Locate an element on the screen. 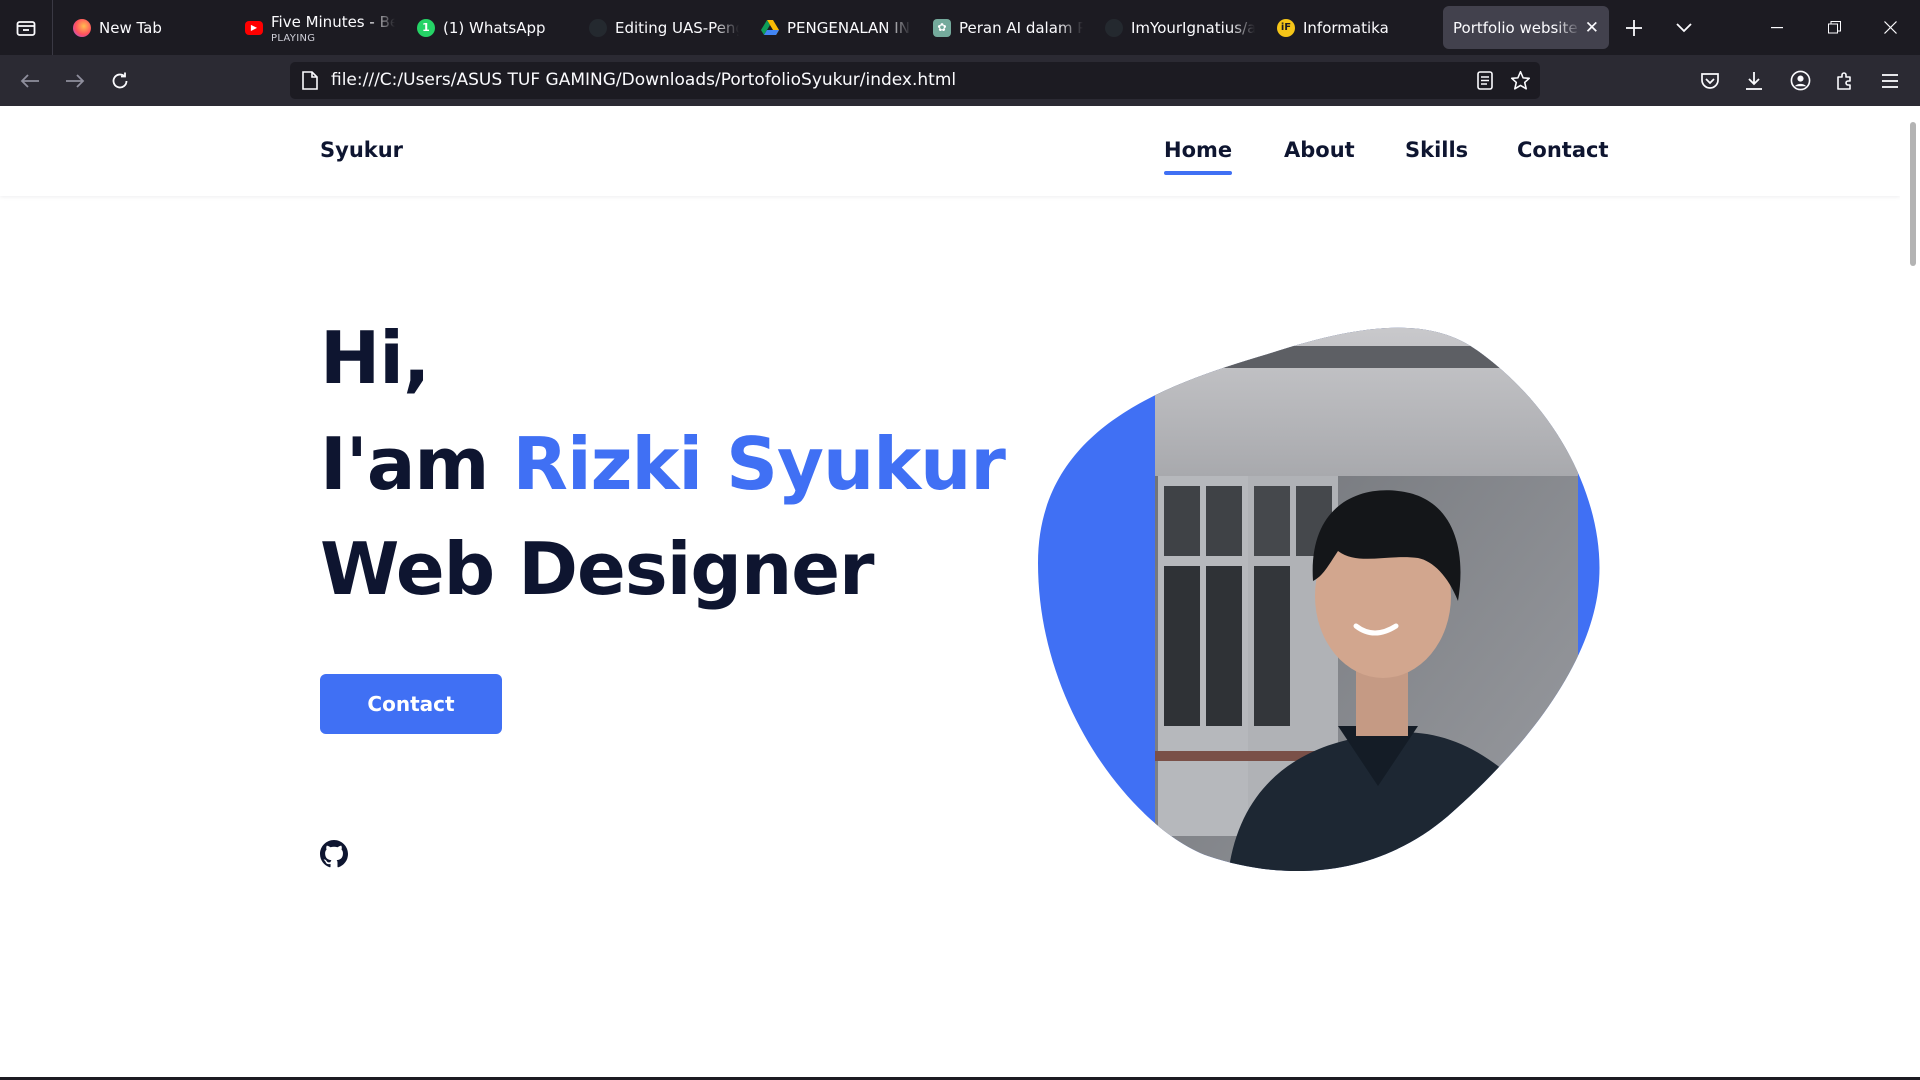  tab-portfolio-active: Portfolio website R ✕ is located at coordinates (1526, 27).